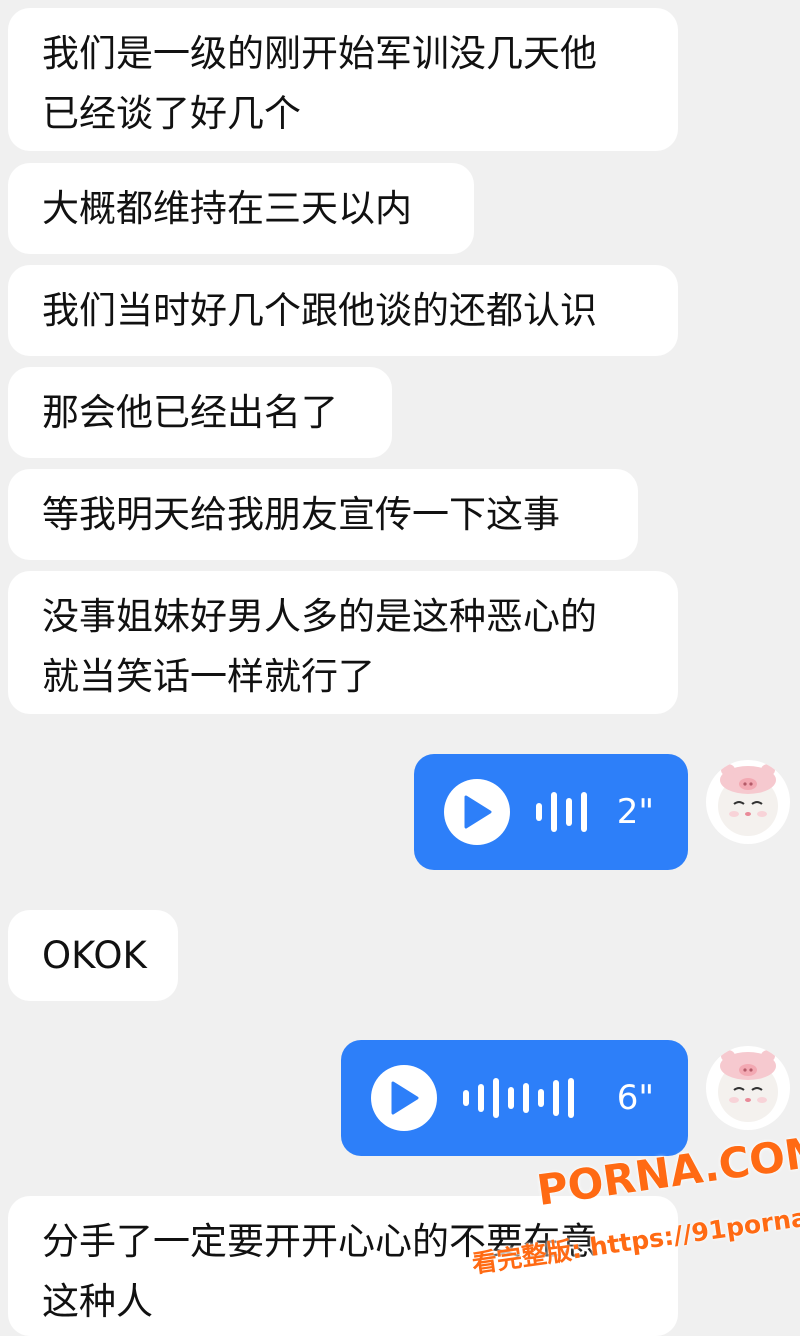 The width and height of the screenshot is (800, 1336). Describe the element at coordinates (343, 79) in the screenshot. I see `incoming-message: 我们是一级的刚开始军训没几天他 已经谈了好几个` at that location.